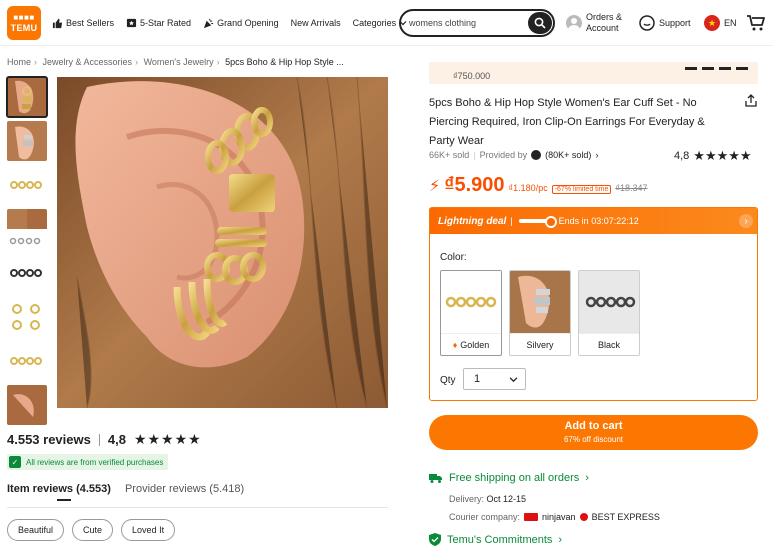 The width and height of the screenshot is (773, 555). I want to click on color-swatches: ♦ Golden Silvery Black, so click(540, 313).